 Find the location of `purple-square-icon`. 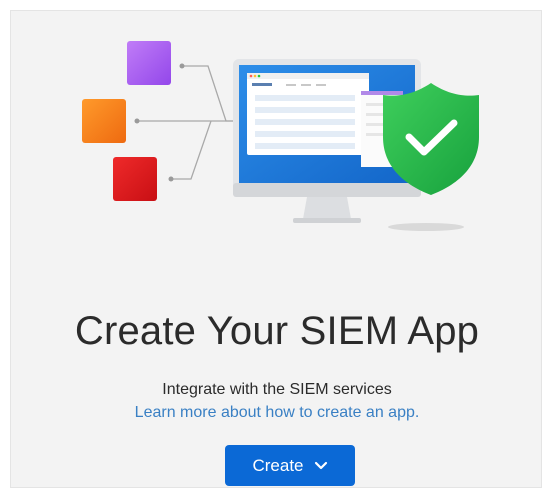

purple-square-icon is located at coordinates (149, 63).